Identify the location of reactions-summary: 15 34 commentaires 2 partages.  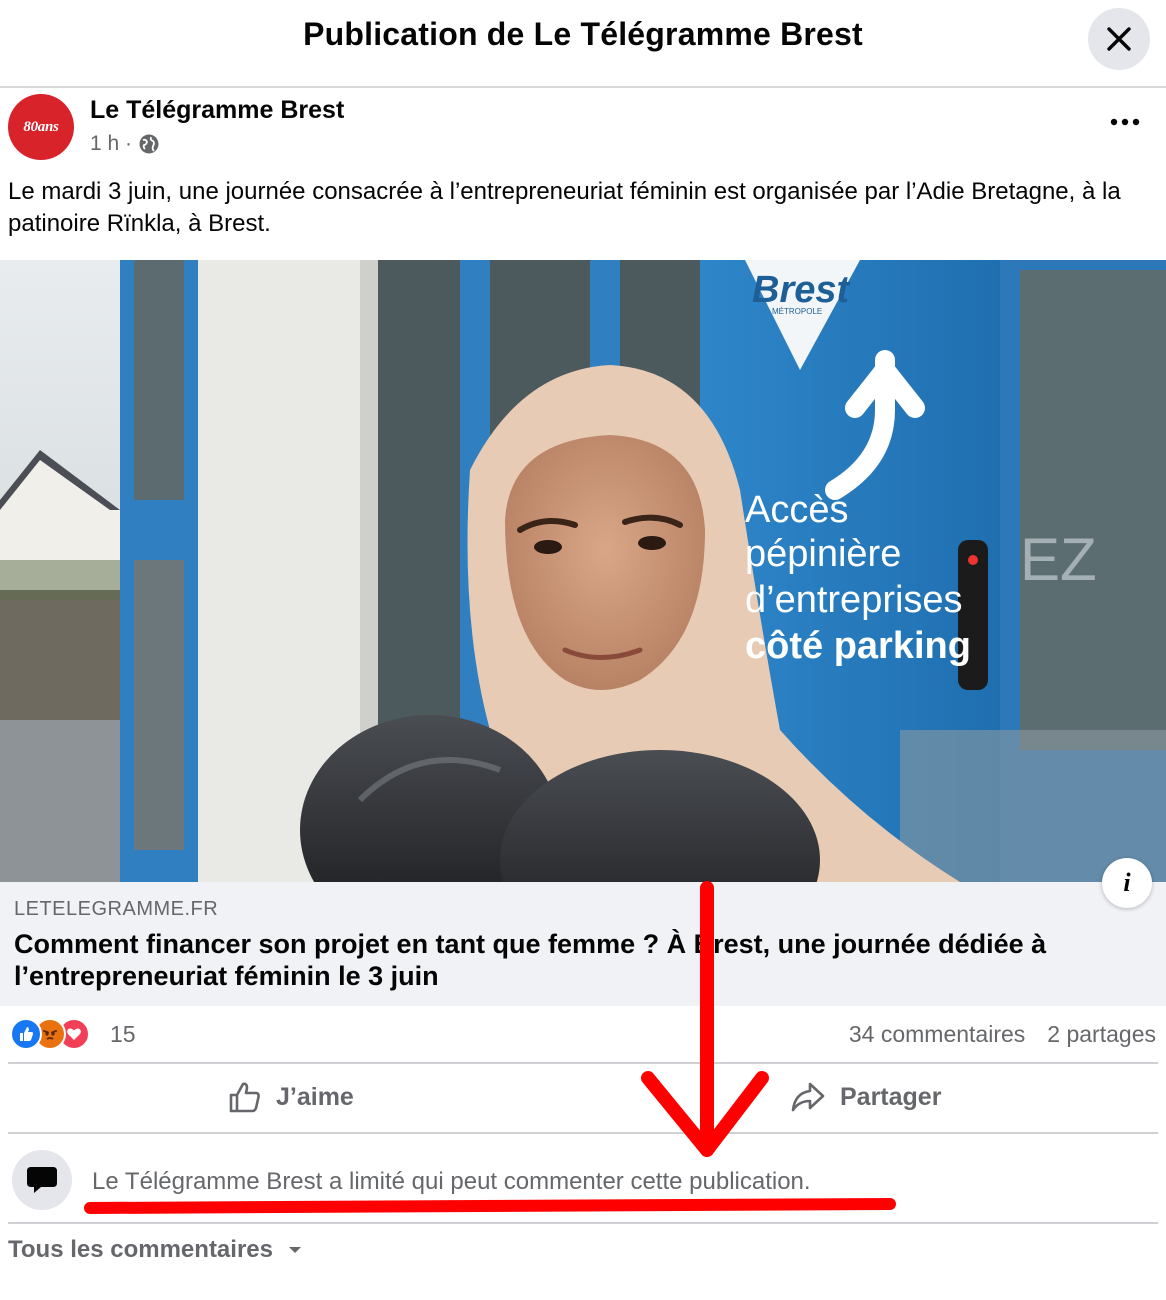
(583, 1035).